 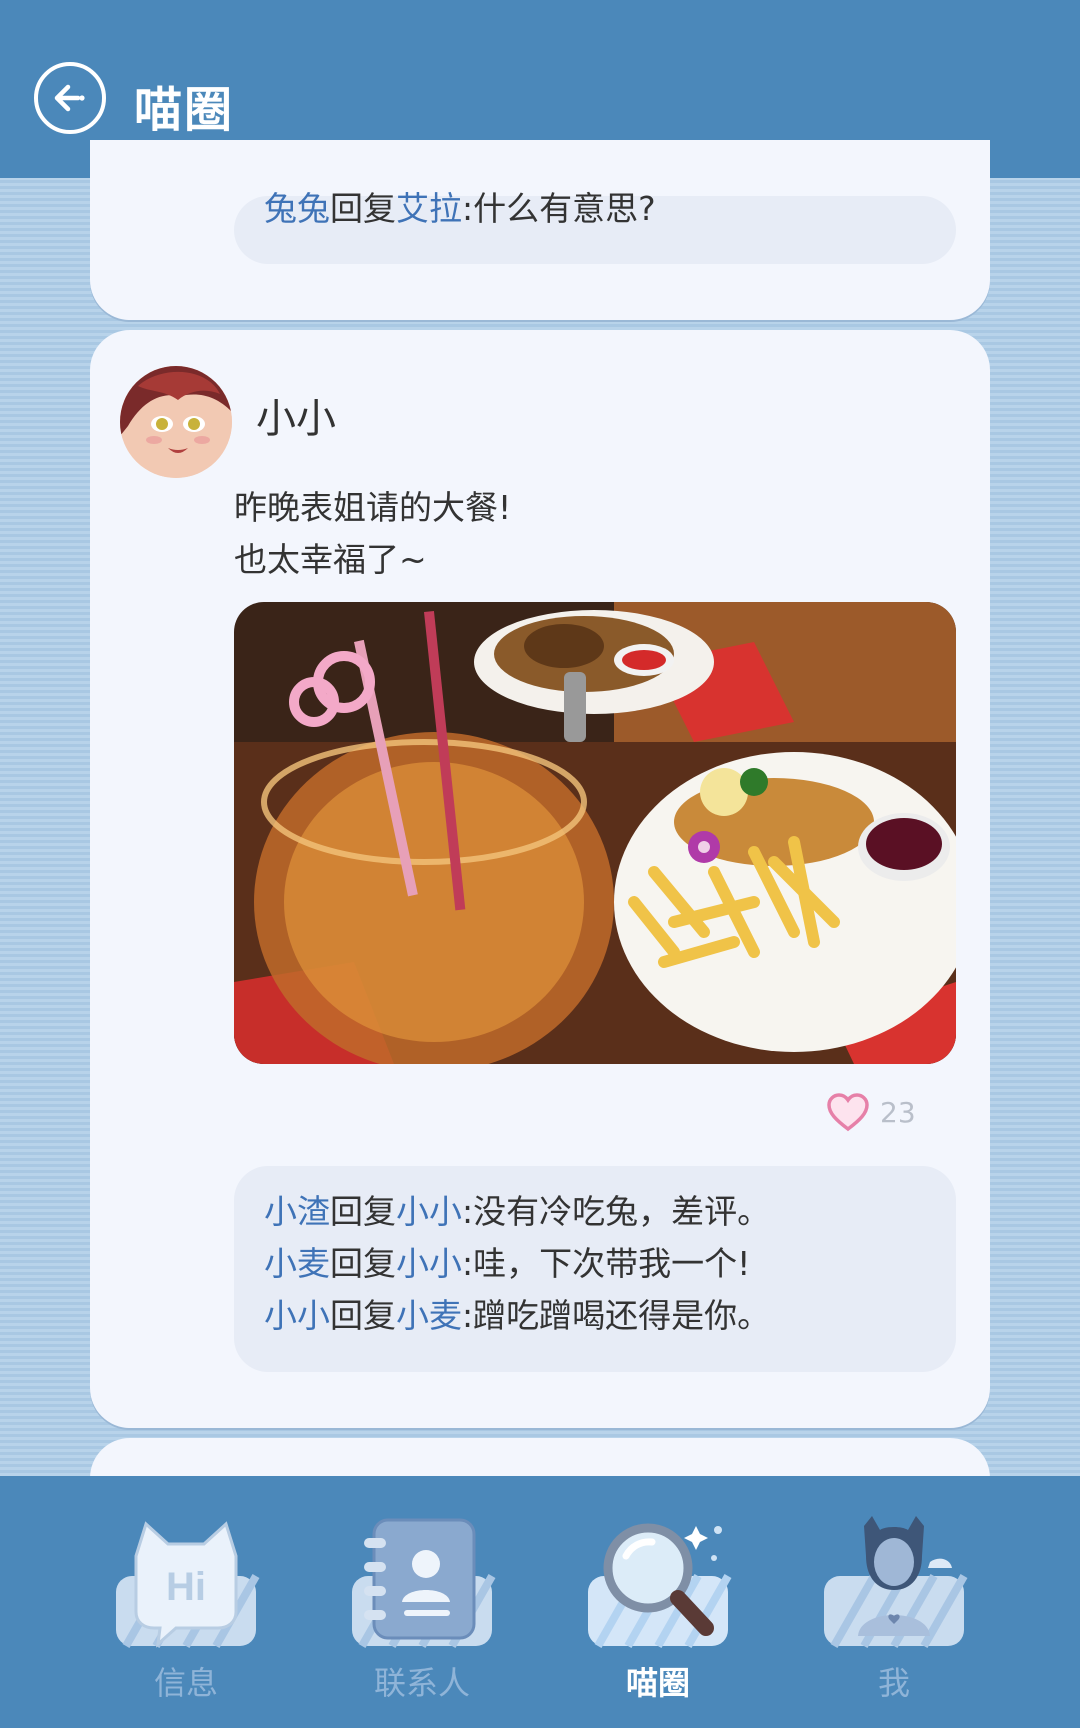 What do you see at coordinates (184, 110) in the screenshot?
I see `page-title: 喵圈` at bounding box center [184, 110].